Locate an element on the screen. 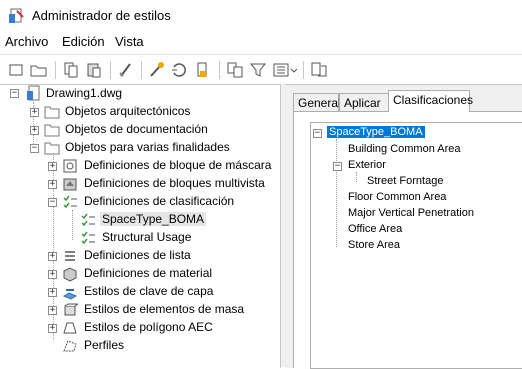 The image size is (522, 369). tab-general: General is located at coordinates (317, 102).